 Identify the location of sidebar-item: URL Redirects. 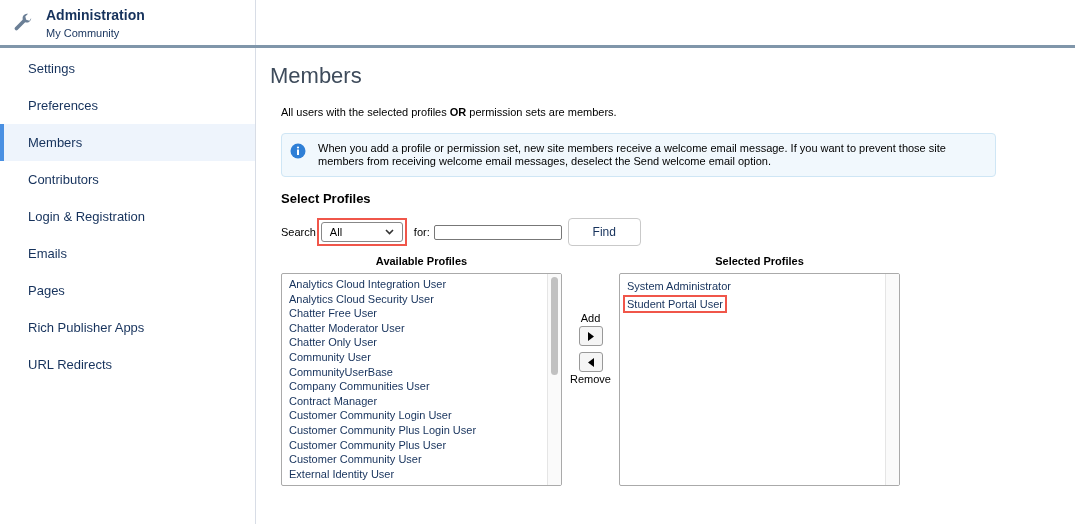
(127, 364).